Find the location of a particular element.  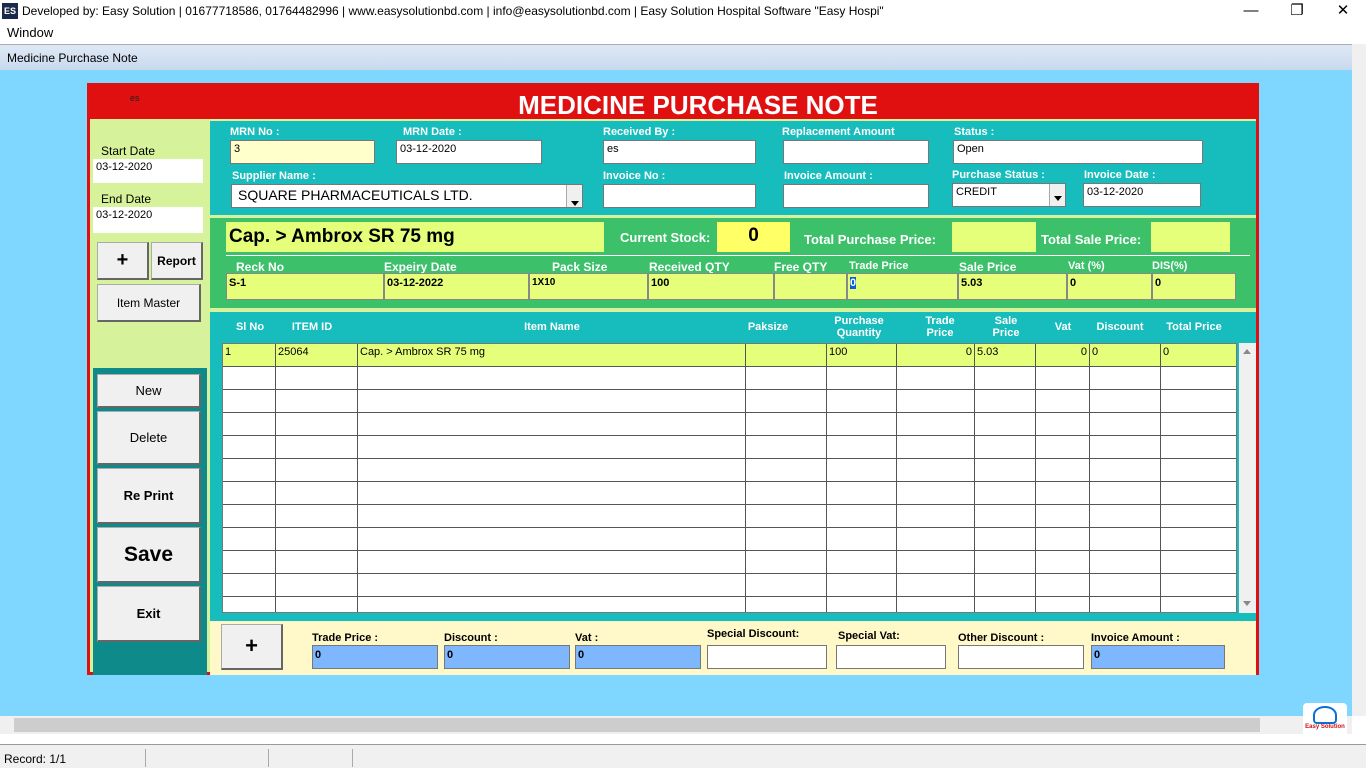

vat-field: 0 is located at coordinates (1109, 286).